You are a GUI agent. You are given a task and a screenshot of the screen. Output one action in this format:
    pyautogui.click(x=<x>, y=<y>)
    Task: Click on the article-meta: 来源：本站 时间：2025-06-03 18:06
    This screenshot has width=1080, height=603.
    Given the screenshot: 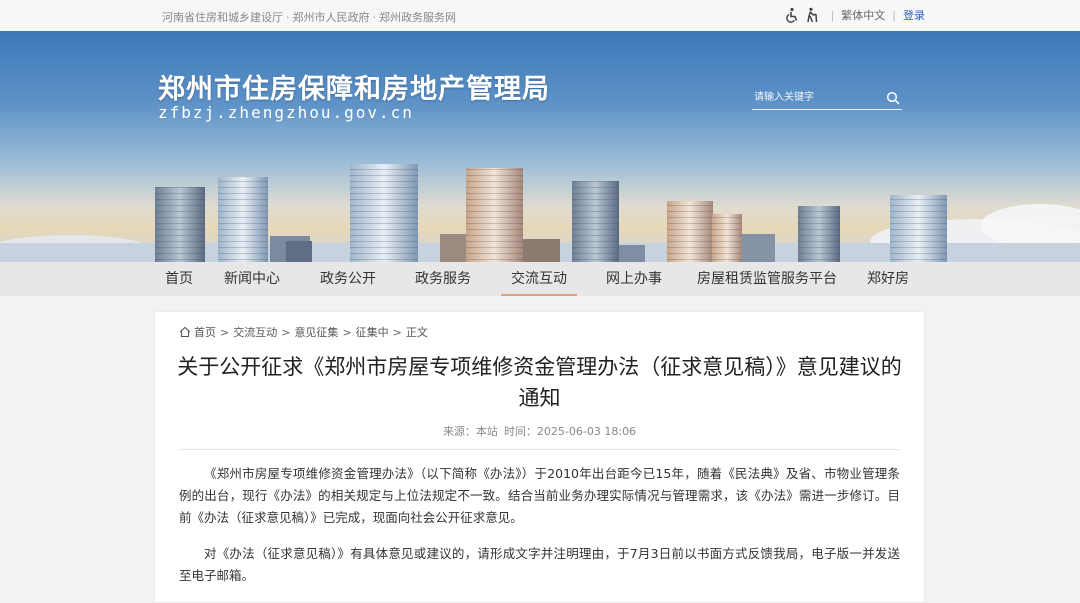 What is the action you would take?
    pyautogui.click(x=539, y=431)
    